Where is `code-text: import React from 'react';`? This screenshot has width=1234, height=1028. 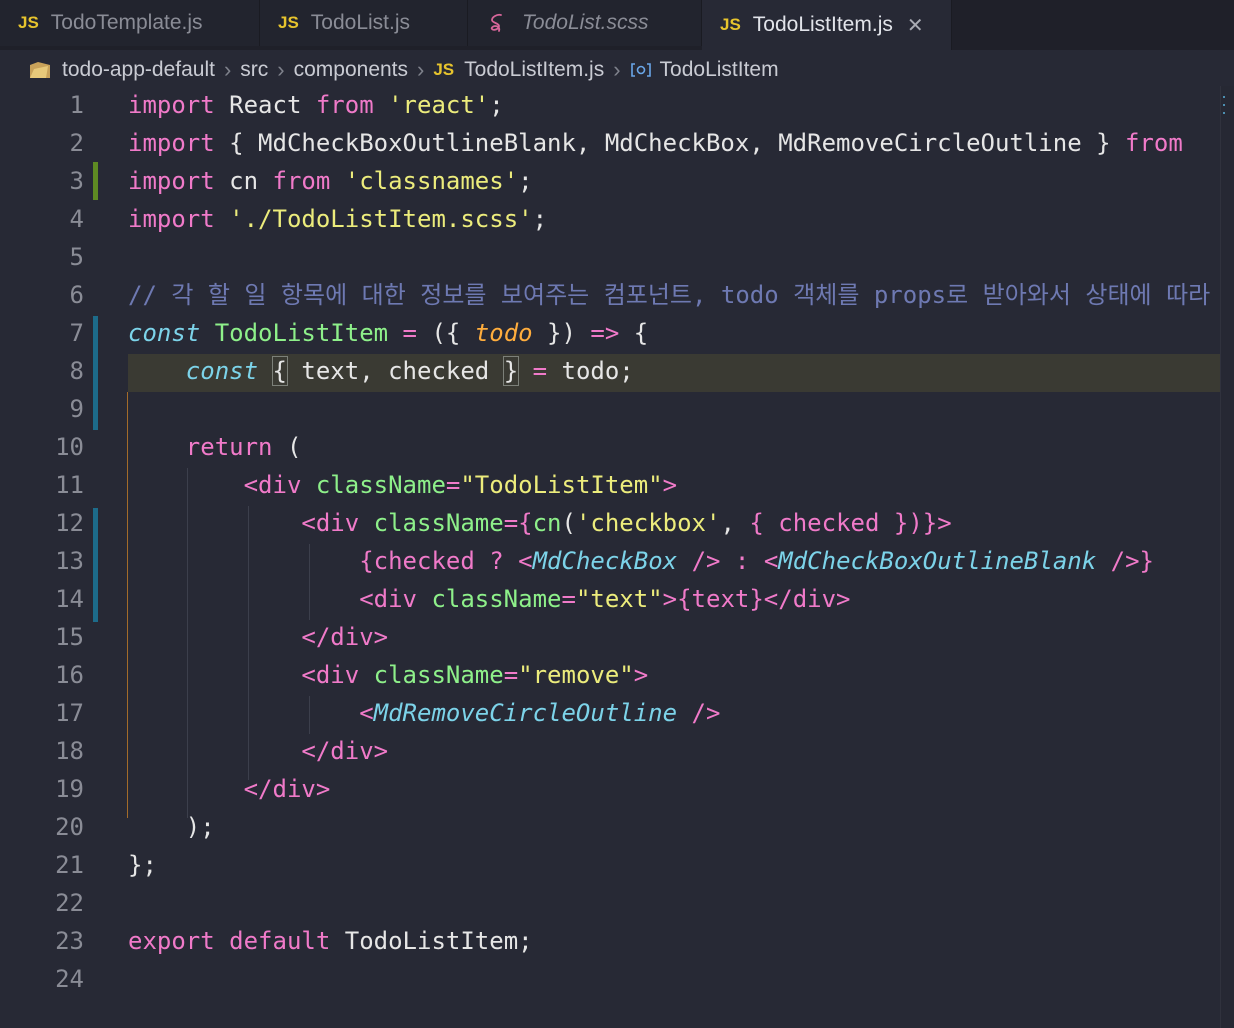
code-text: import React from 'react'; is located at coordinates (316, 105).